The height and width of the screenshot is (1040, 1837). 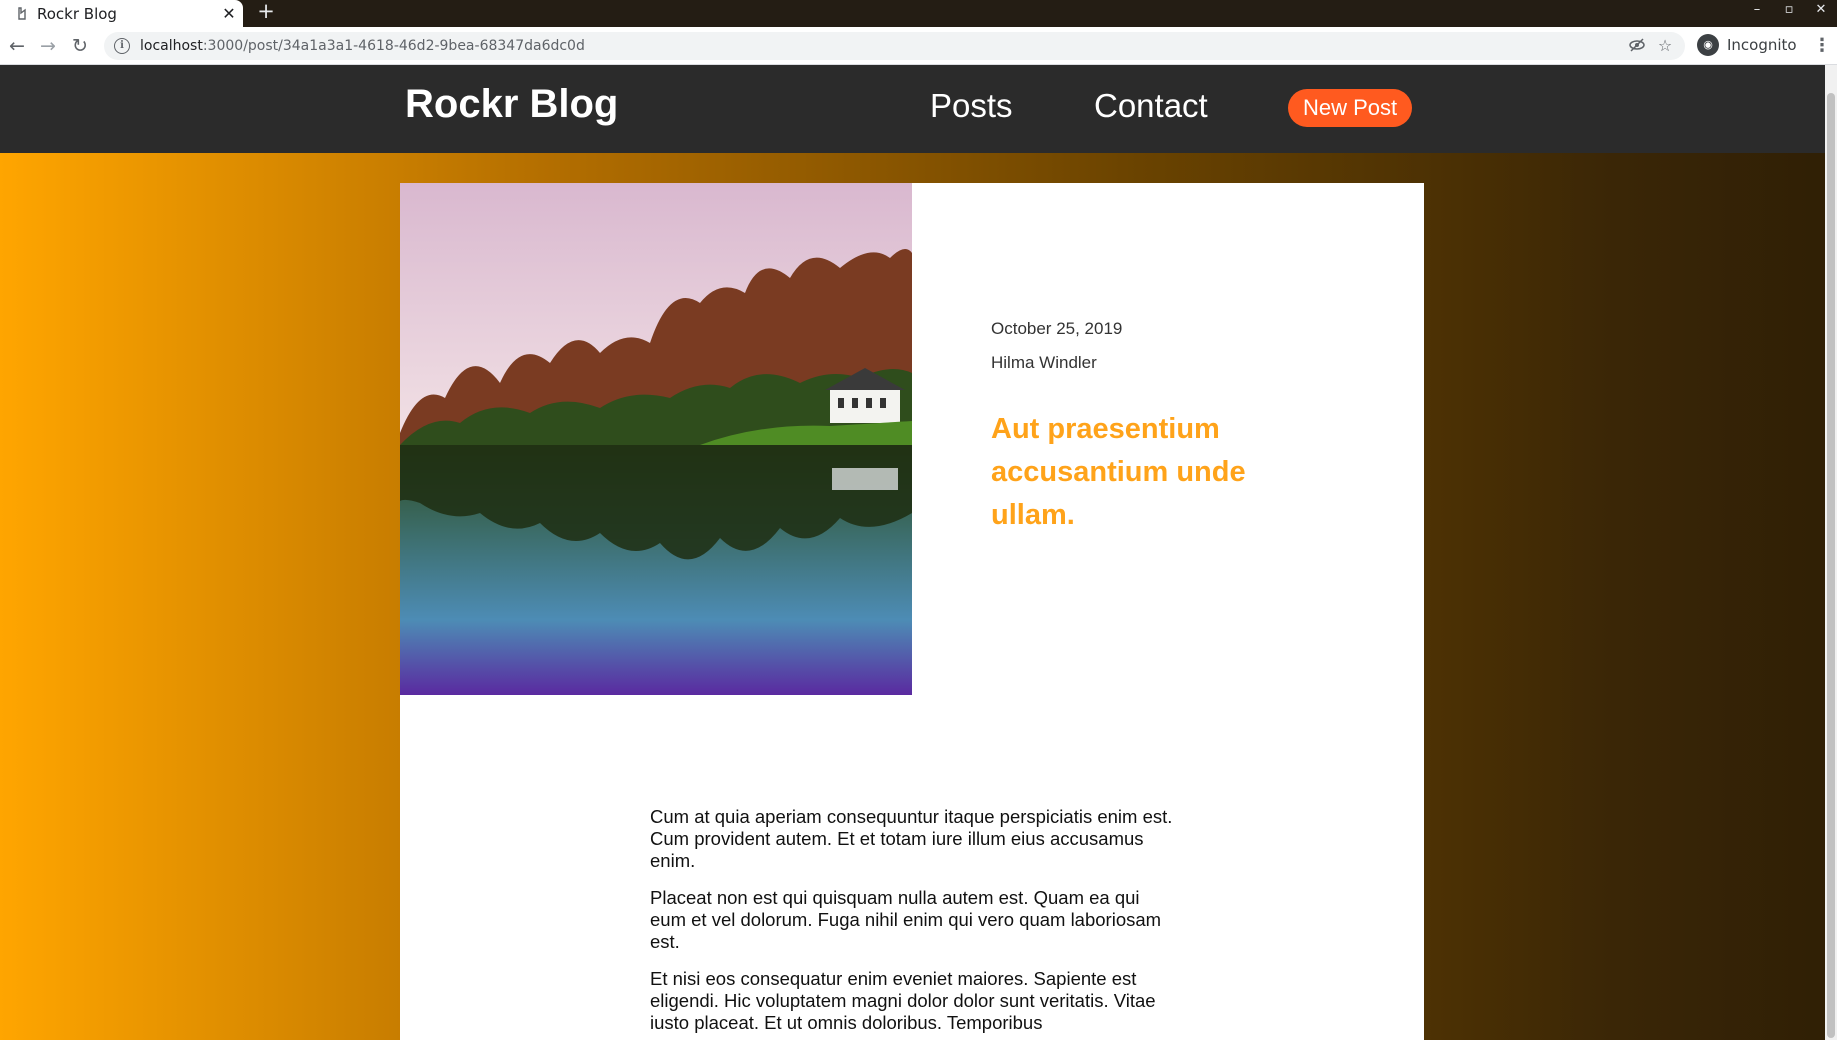 I want to click on nav-link-posts: Posts, so click(x=971, y=106).